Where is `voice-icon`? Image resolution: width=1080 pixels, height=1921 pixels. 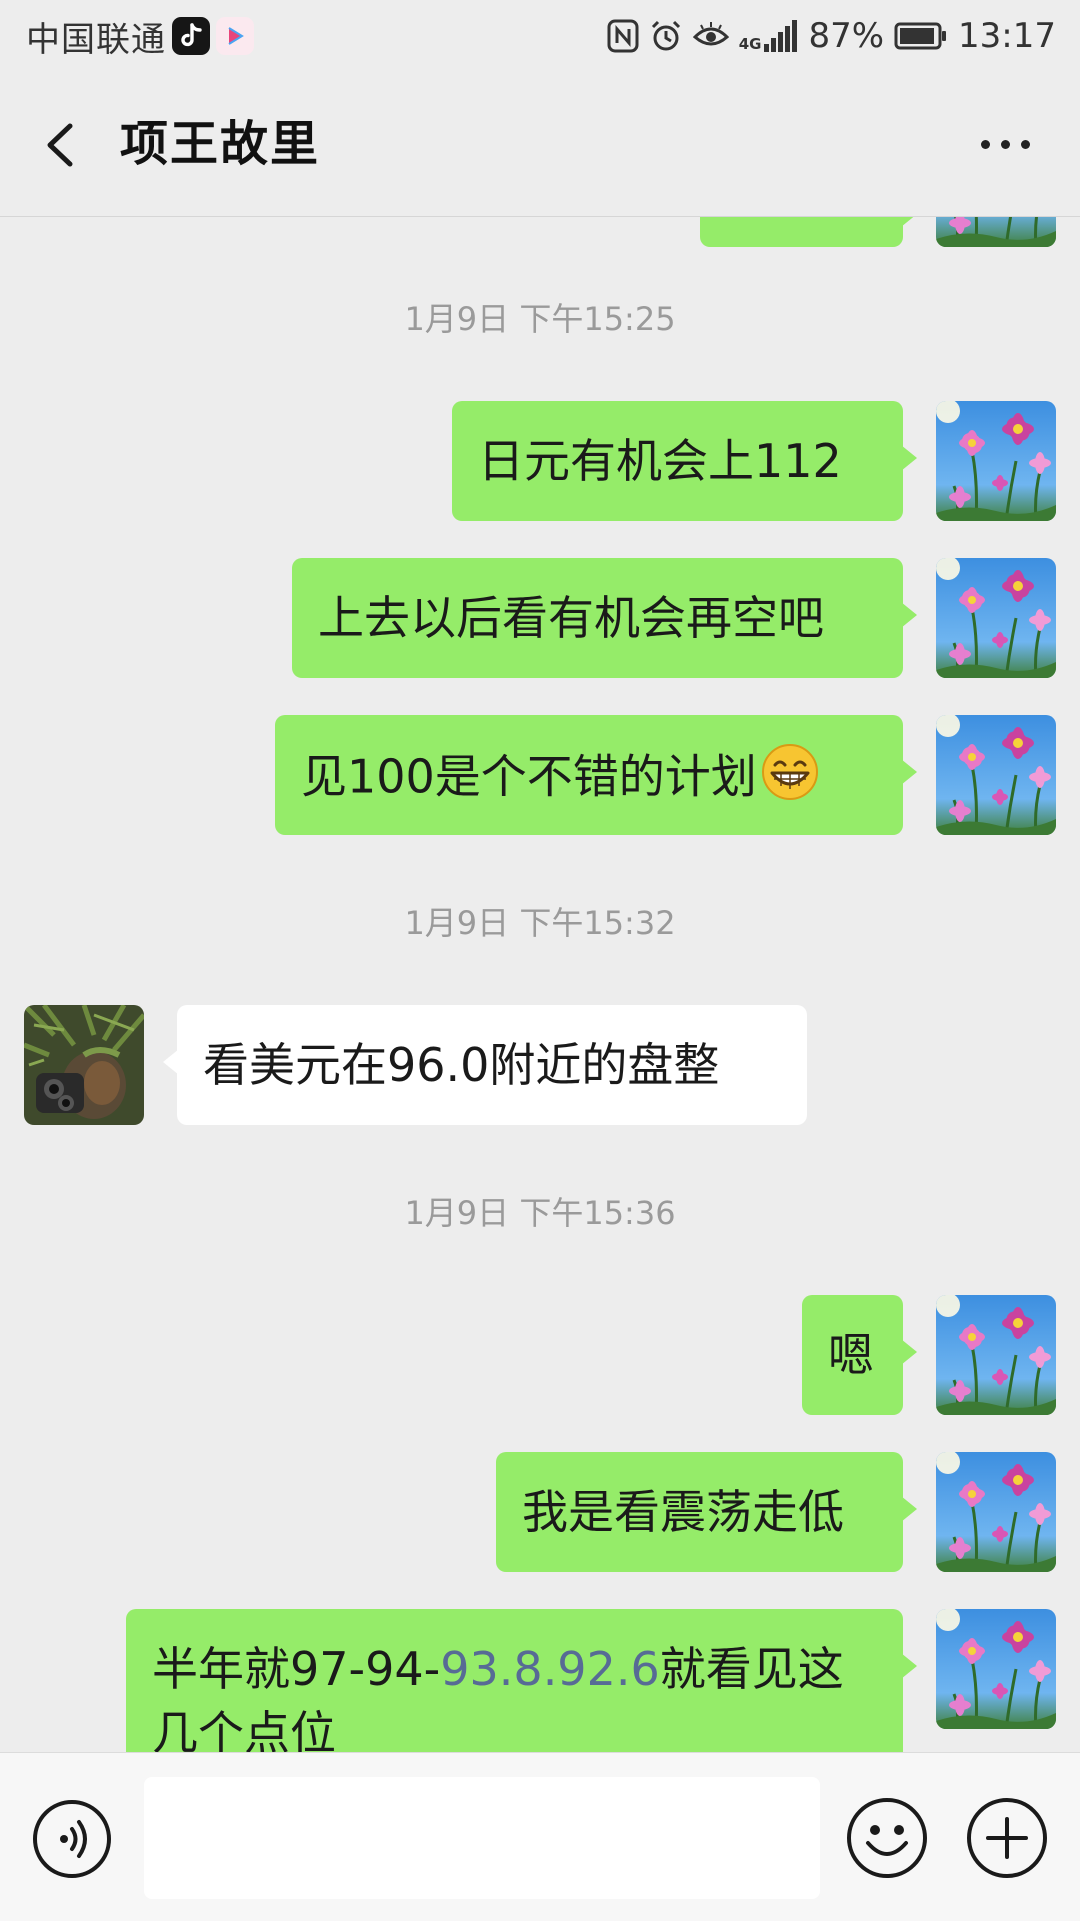 voice-icon is located at coordinates (72, 1839).